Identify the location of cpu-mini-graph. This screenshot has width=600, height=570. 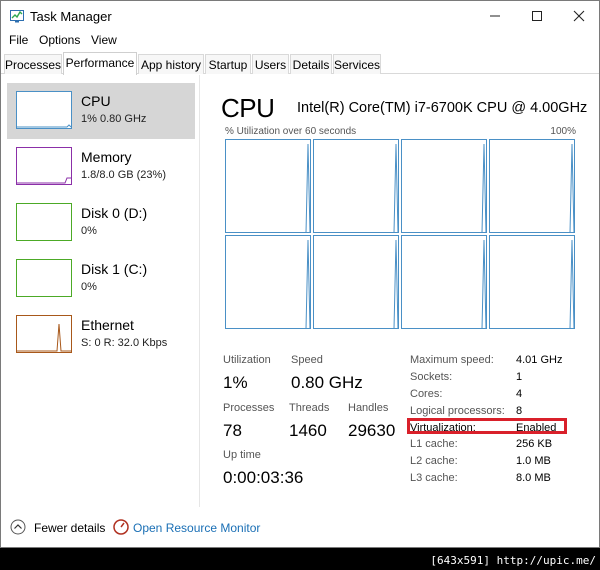
(44, 126).